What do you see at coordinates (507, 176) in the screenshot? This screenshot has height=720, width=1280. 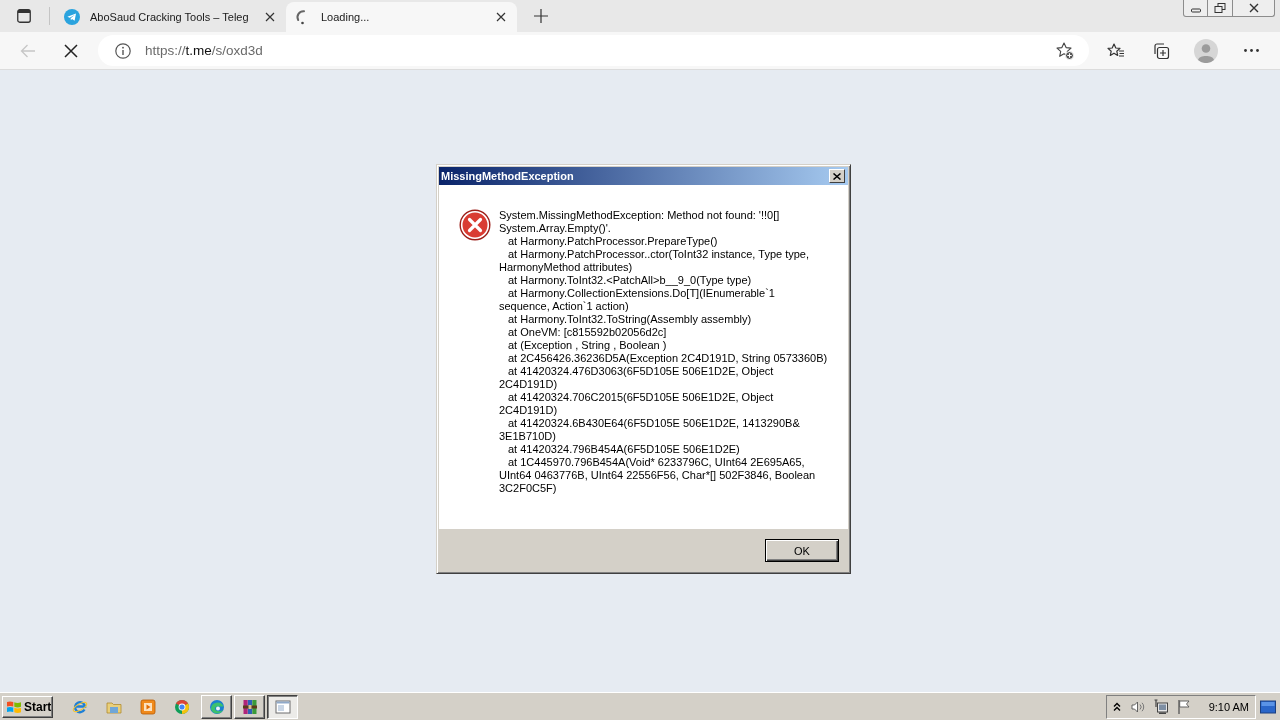 I see `dialog-title: MissingMethodException` at bounding box center [507, 176].